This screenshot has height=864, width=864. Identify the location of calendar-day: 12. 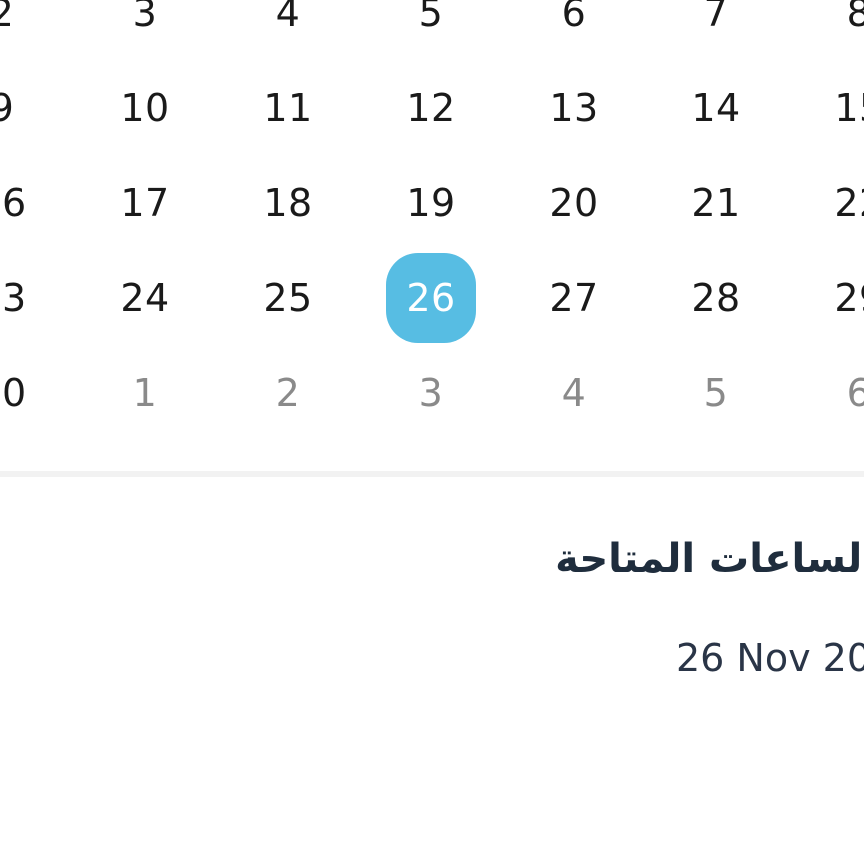
(431, 108).